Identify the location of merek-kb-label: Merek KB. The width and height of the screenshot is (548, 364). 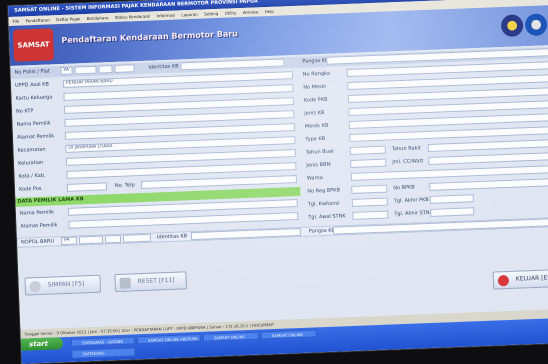
(316, 126).